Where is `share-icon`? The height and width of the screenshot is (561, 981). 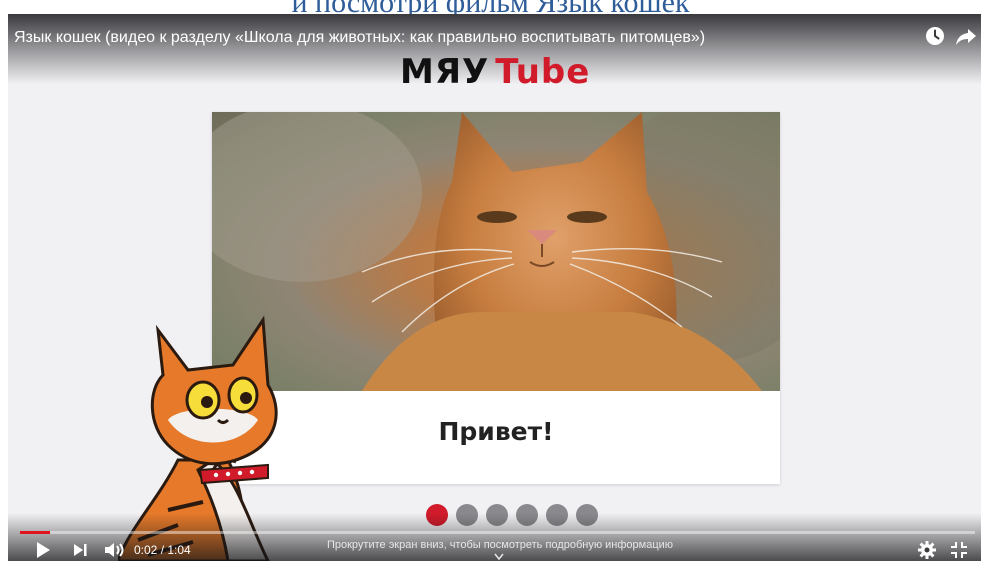 share-icon is located at coordinates (966, 36).